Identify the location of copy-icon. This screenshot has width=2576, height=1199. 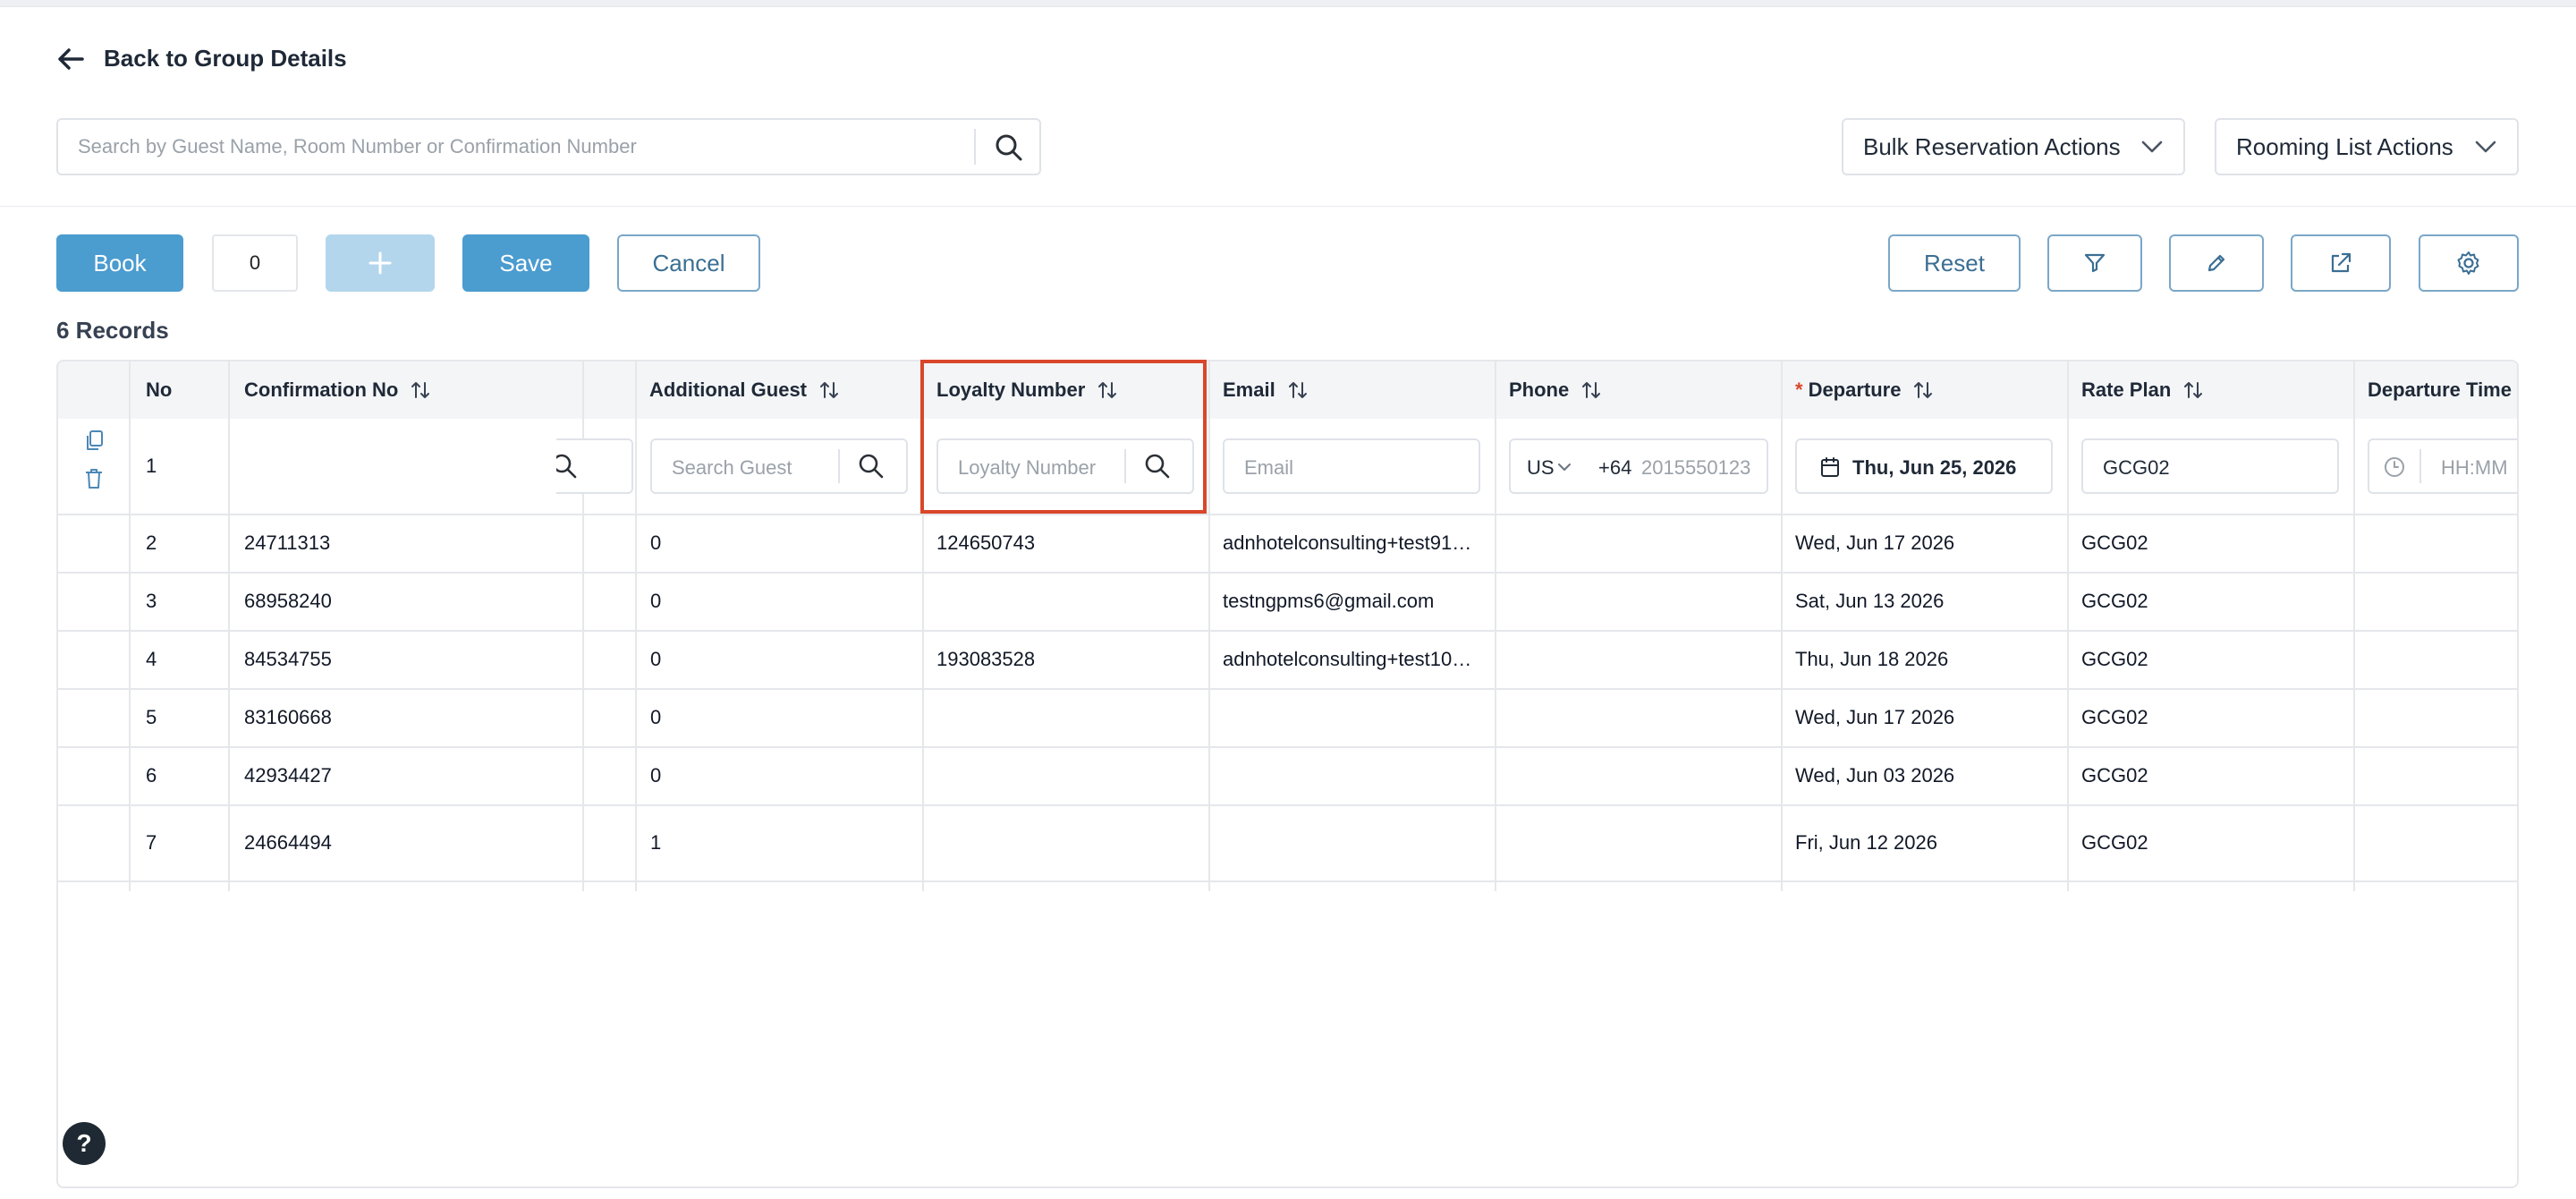
(94, 441).